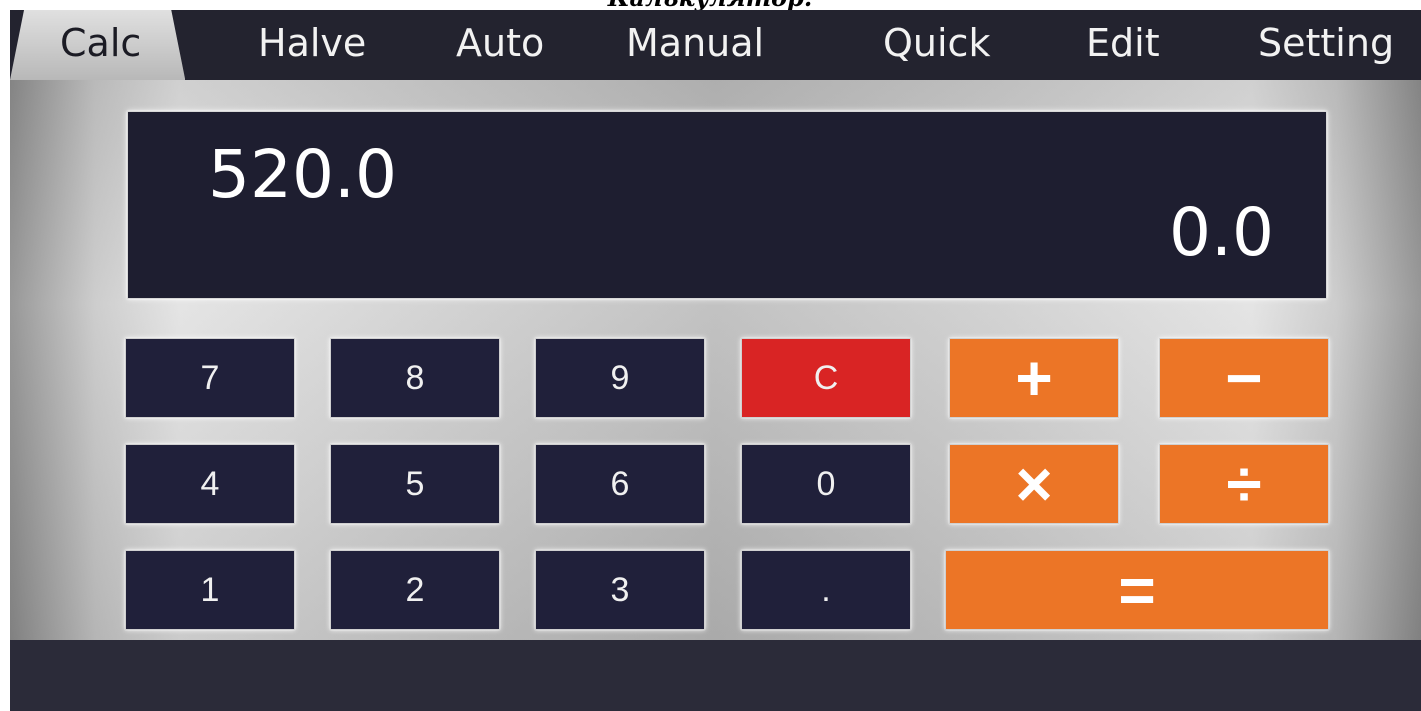  I want to click on key-6: 6, so click(620, 484).